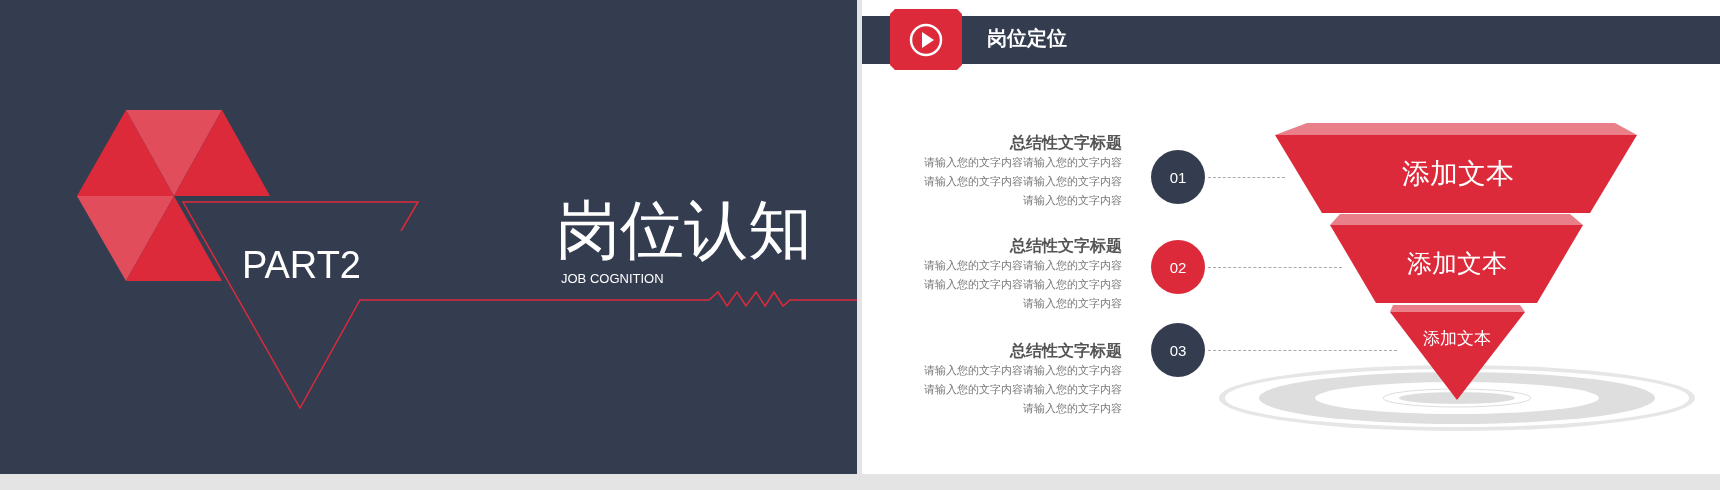 This screenshot has width=1720, height=490. I want to click on number-circle: 01, so click(1178, 177).